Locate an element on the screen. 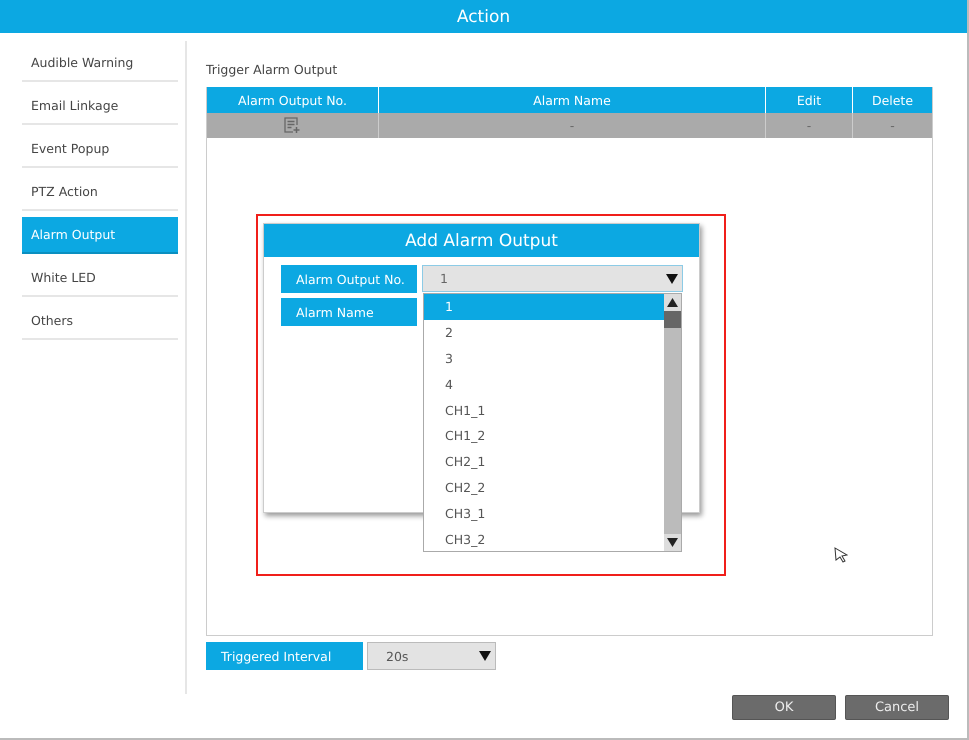 The image size is (969, 740). sidebar-item: Audible Warning is located at coordinates (100, 63).